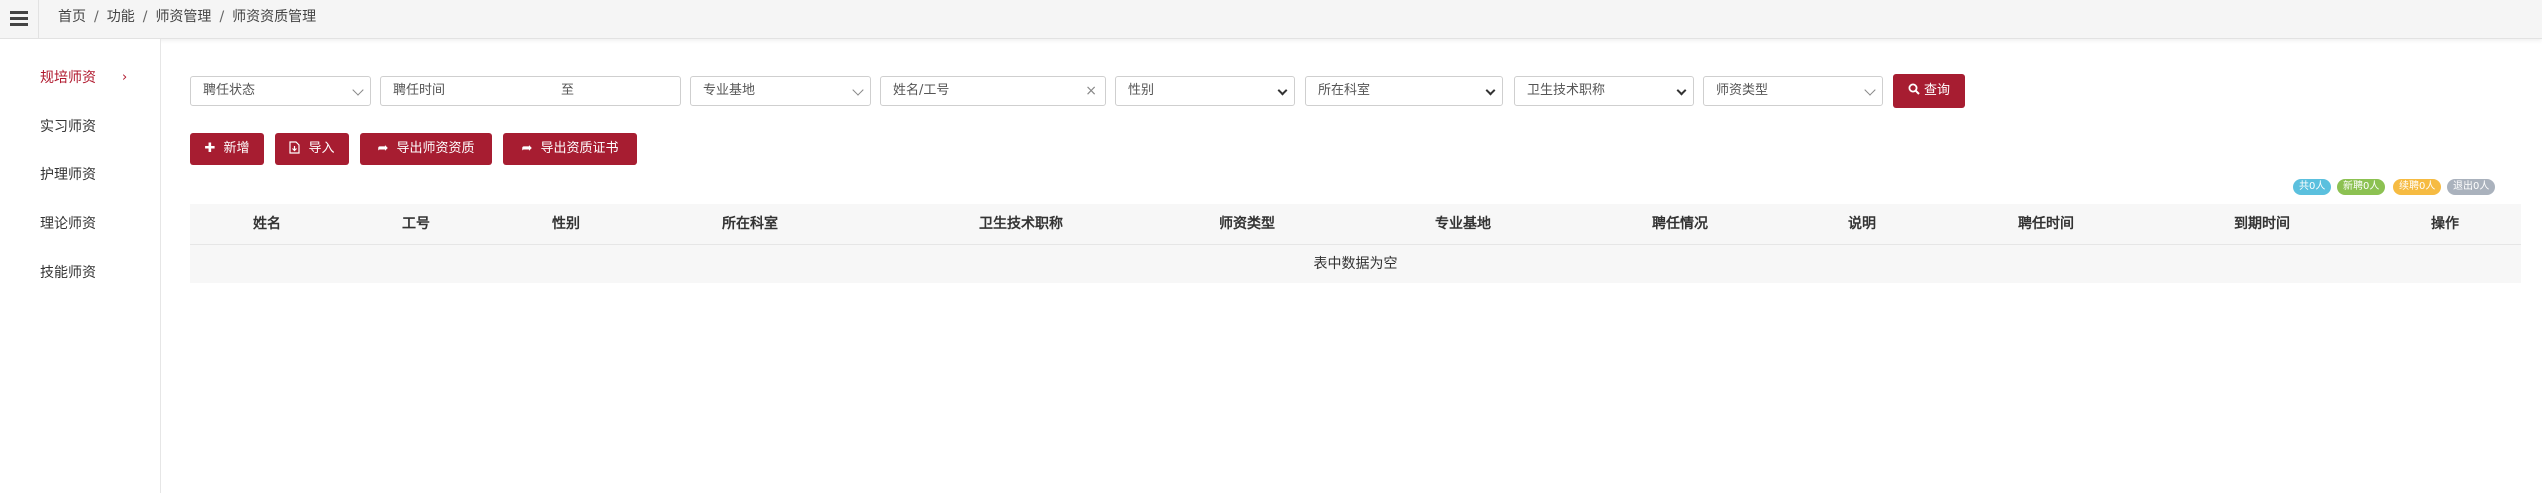  Describe the element at coordinates (2417, 187) in the screenshot. I see `badge-renewals: 续聘0人` at that location.